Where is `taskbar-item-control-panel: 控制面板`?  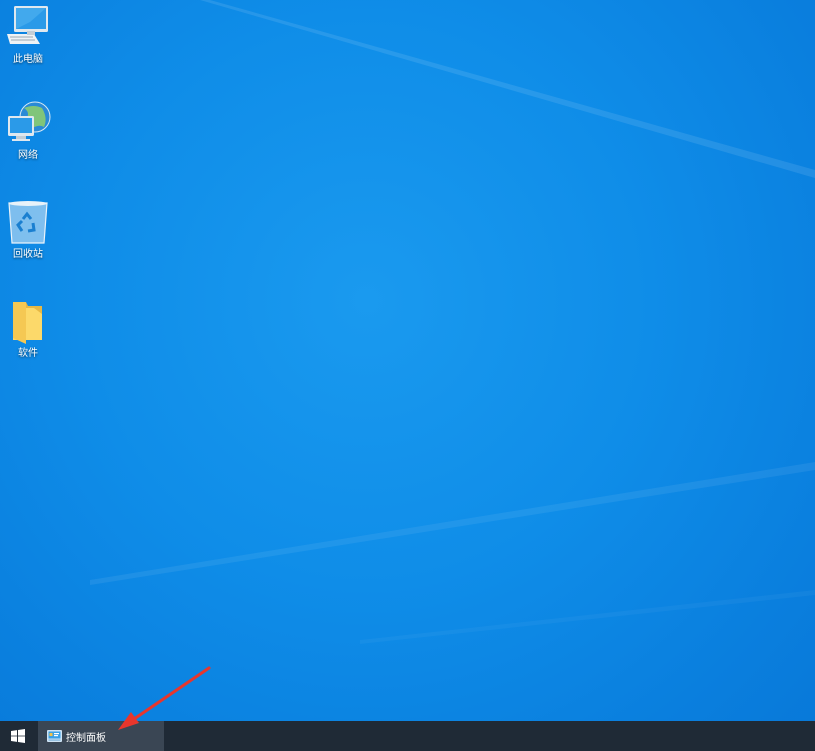 taskbar-item-control-panel: 控制面板 is located at coordinates (101, 736).